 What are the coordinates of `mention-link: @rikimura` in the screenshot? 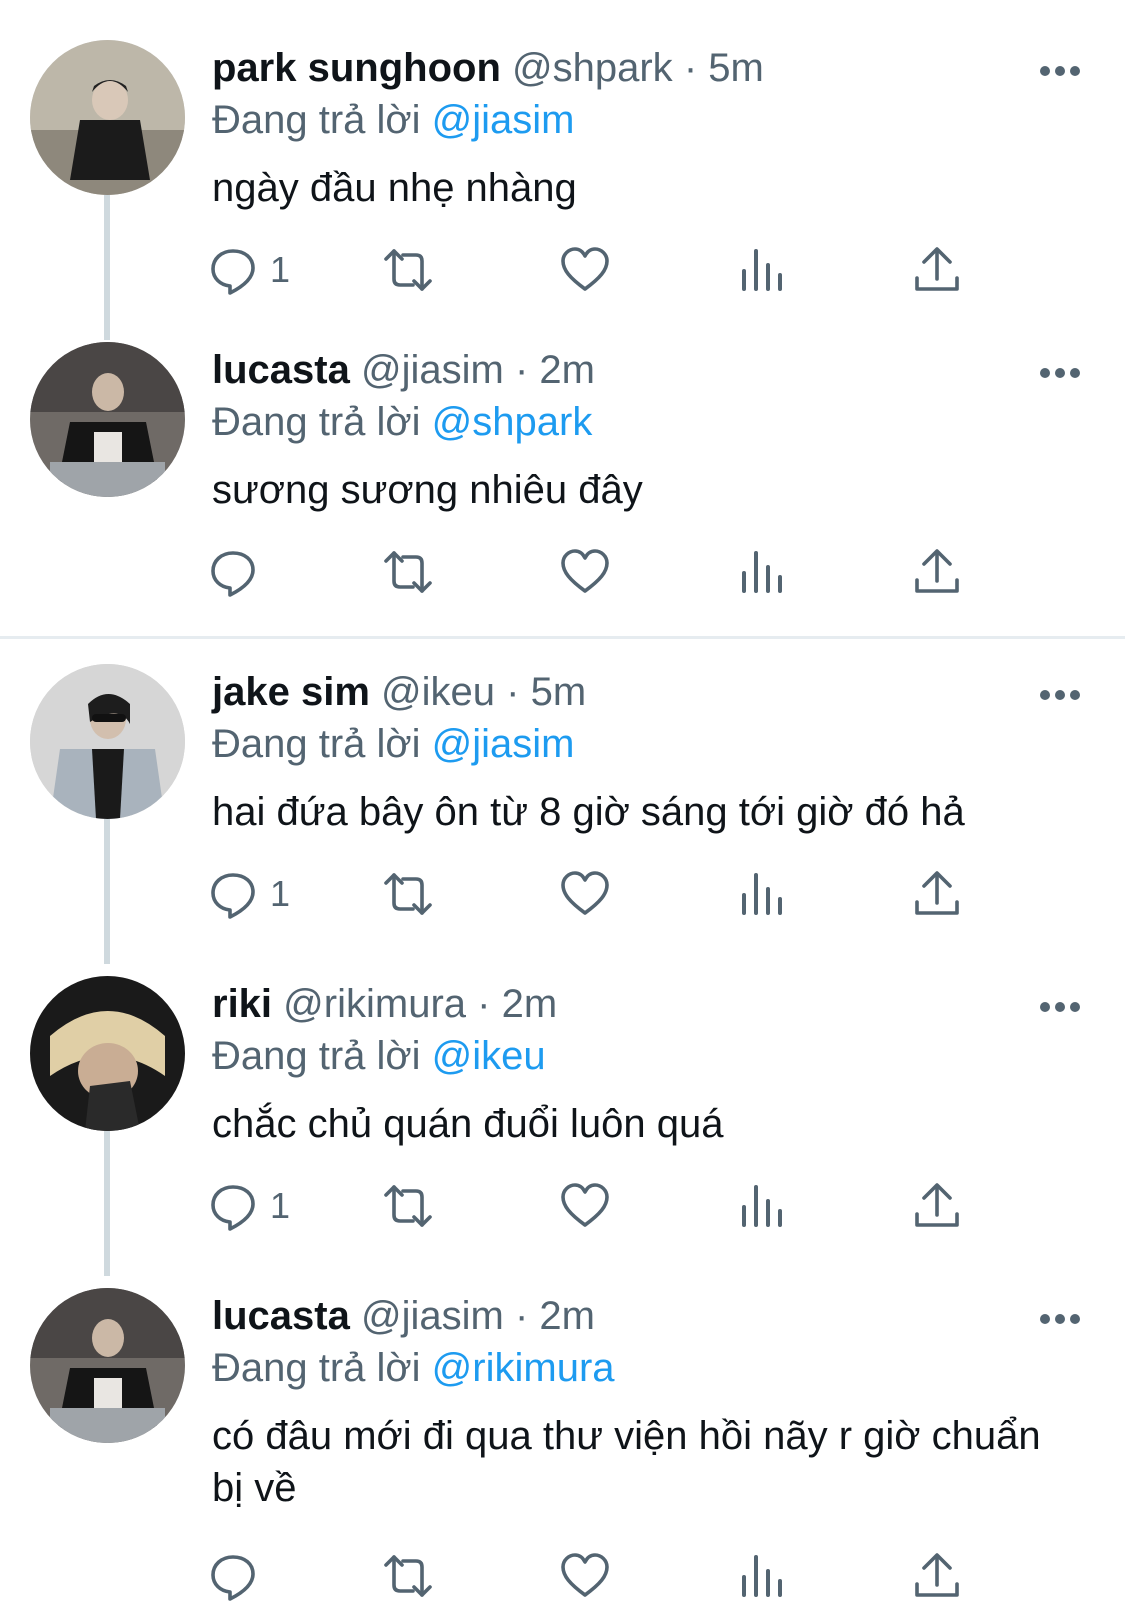 It's located at (523, 1368).